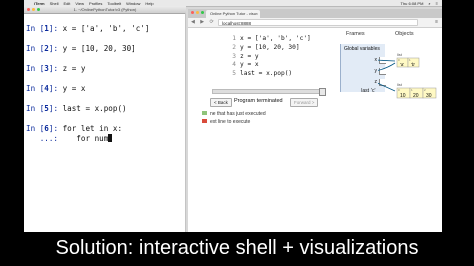  What do you see at coordinates (407, 75) in the screenshot?
I see `objects-diagram: list 0 1 'a' 'b' list 0 1 2 10 20 30` at bounding box center [407, 75].